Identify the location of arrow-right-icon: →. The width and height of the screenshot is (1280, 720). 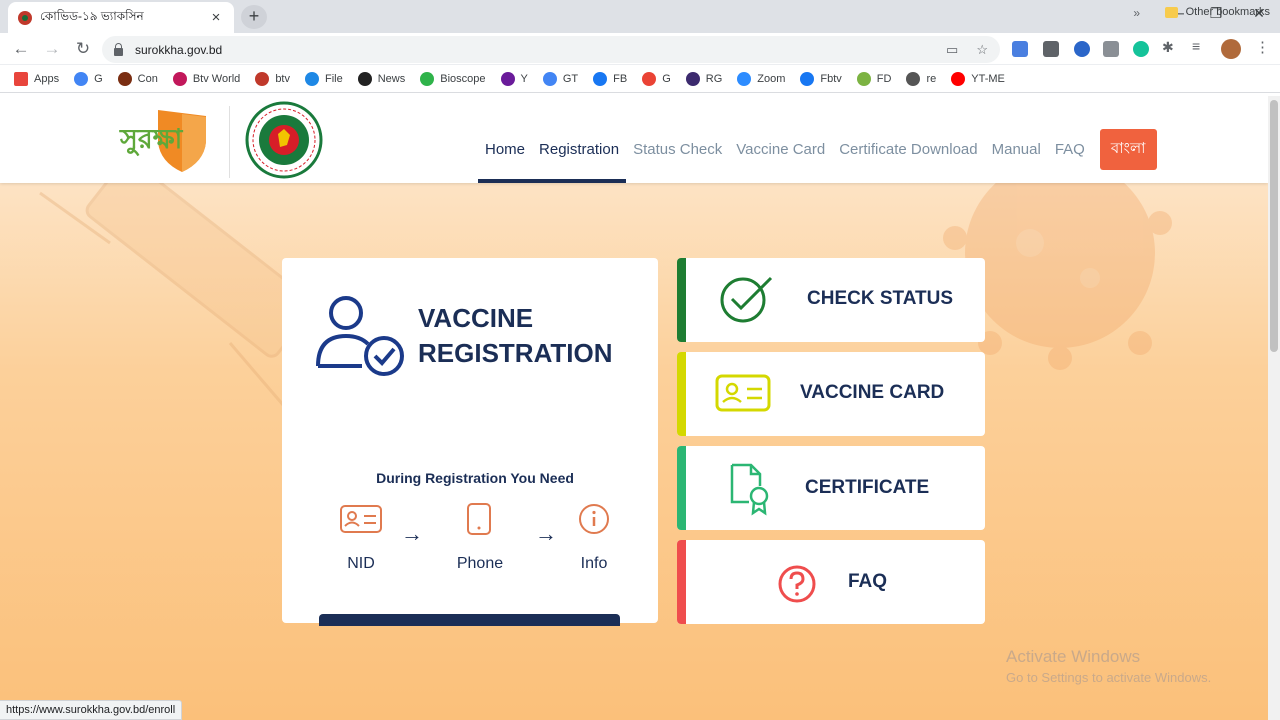
(546, 533).